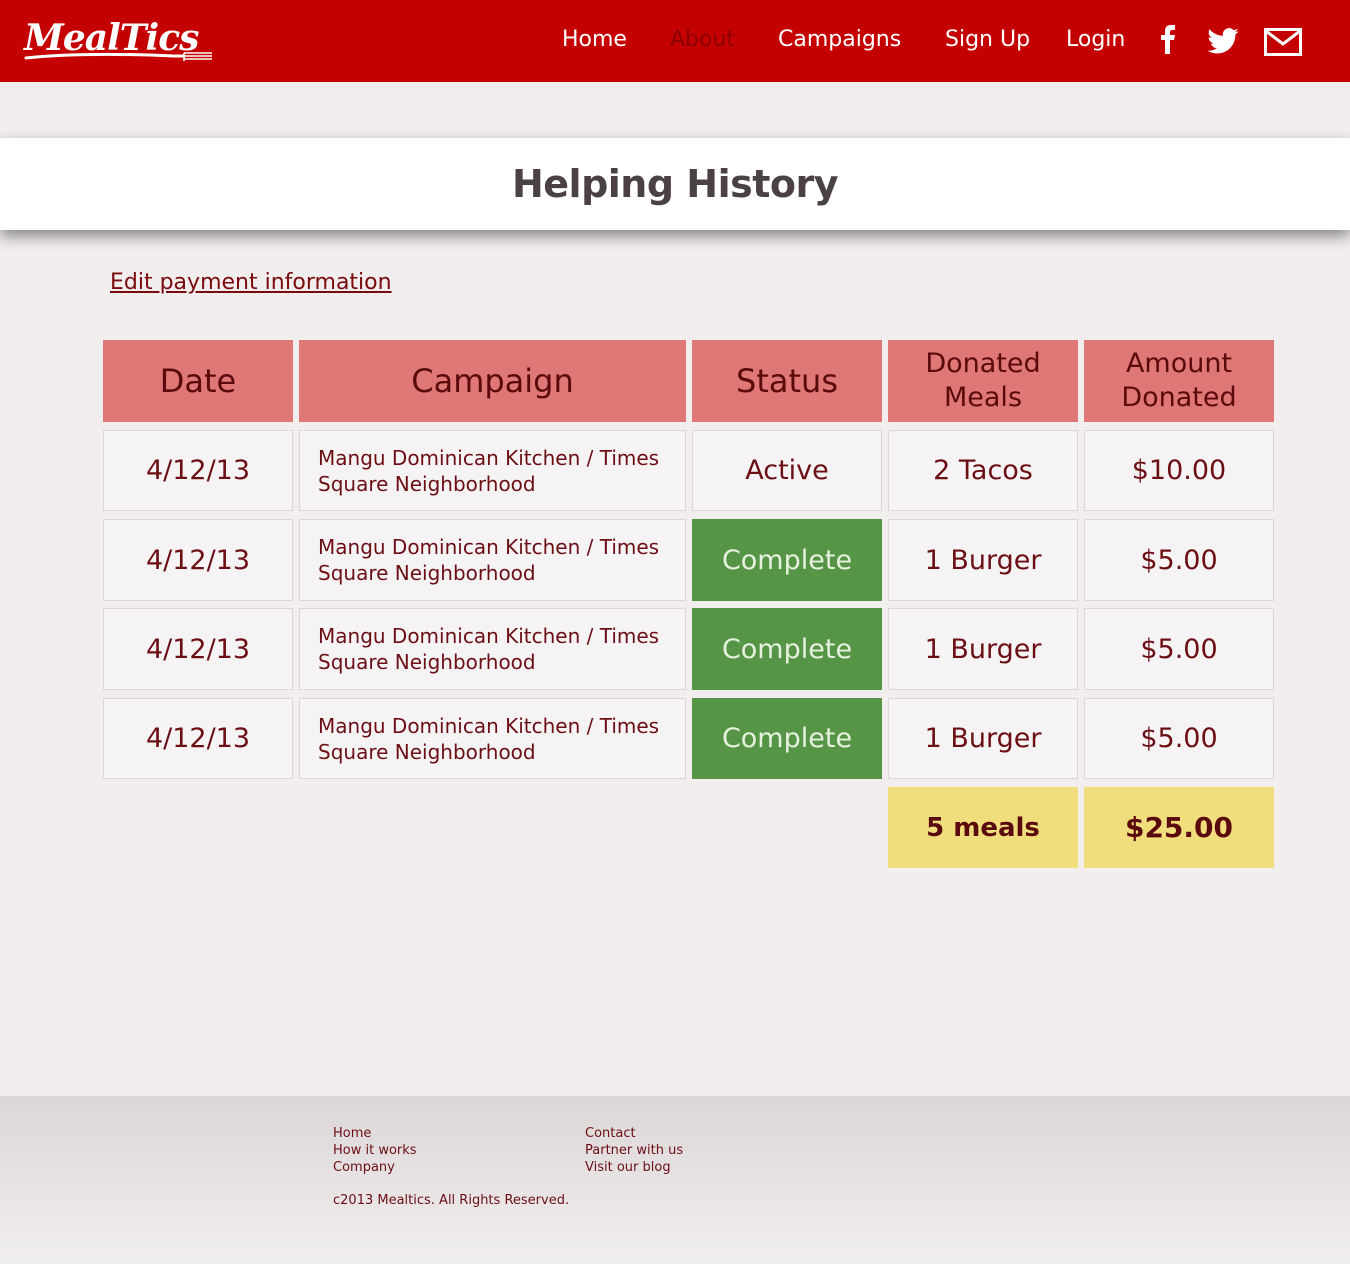 Image resolution: width=1350 pixels, height=1264 pixels. Describe the element at coordinates (675, 1180) in the screenshot. I see `footer` at that location.